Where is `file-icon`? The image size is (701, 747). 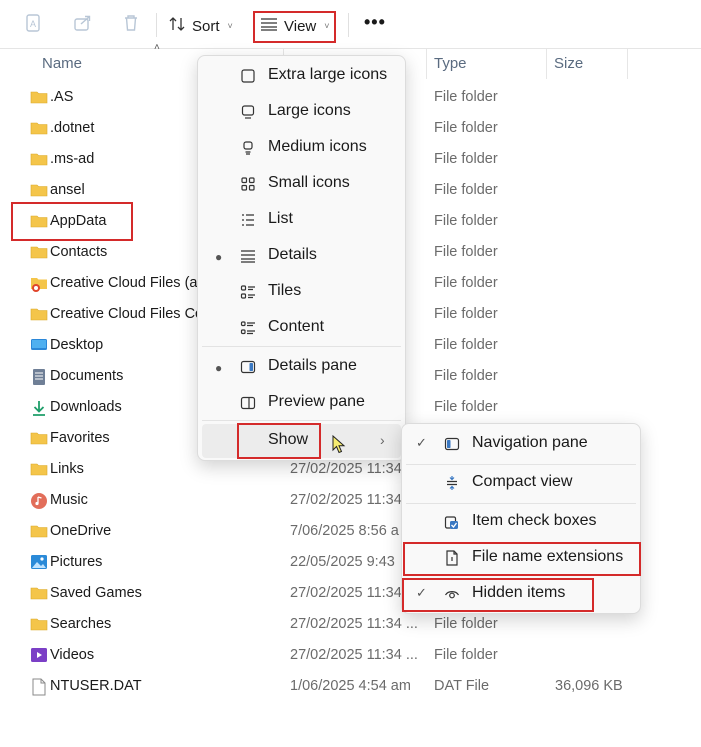 file-icon is located at coordinates (39, 687).